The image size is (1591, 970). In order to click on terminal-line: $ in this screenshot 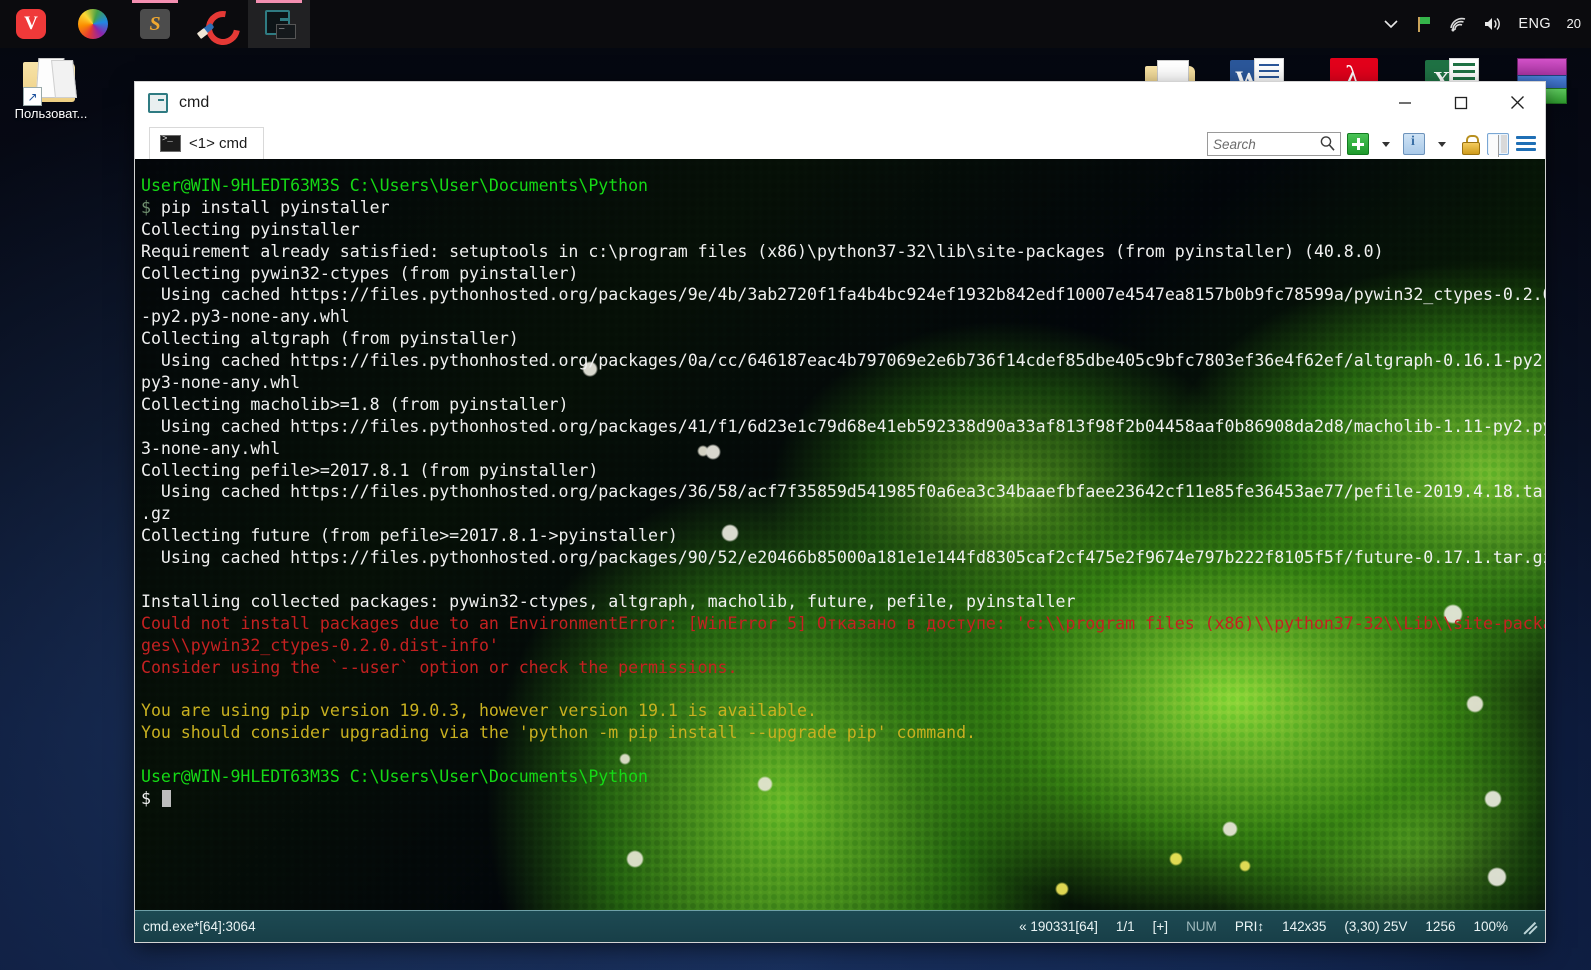, I will do `click(843, 799)`.